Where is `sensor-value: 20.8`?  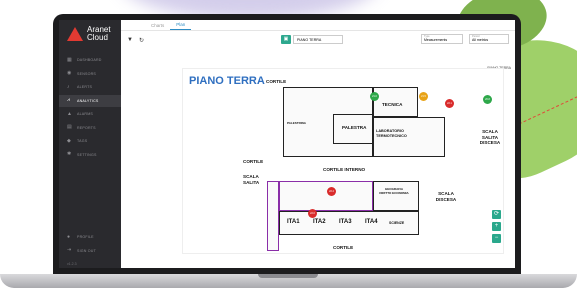 sensor-value: 20.8 is located at coordinates (487, 99).